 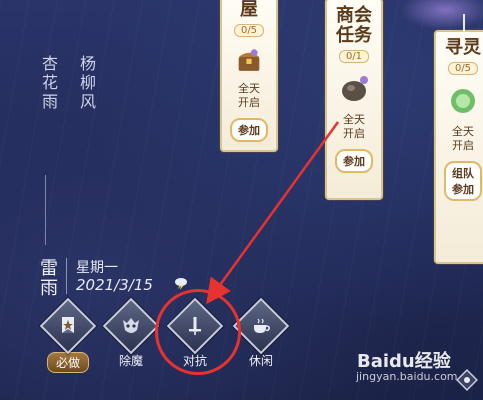 What do you see at coordinates (273, 213) in the screenshot?
I see `annotation-arrow` at bounding box center [273, 213].